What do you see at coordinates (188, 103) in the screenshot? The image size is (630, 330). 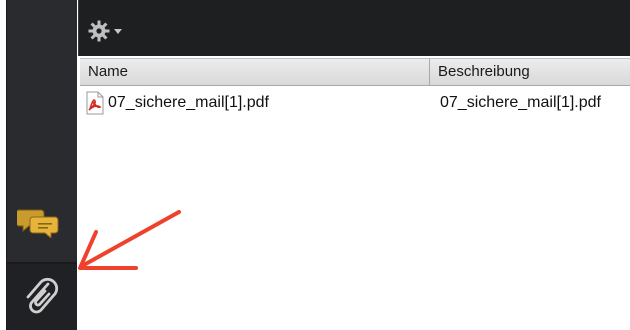 I see `file-name: 07_sichere_mail[1].pdf` at bounding box center [188, 103].